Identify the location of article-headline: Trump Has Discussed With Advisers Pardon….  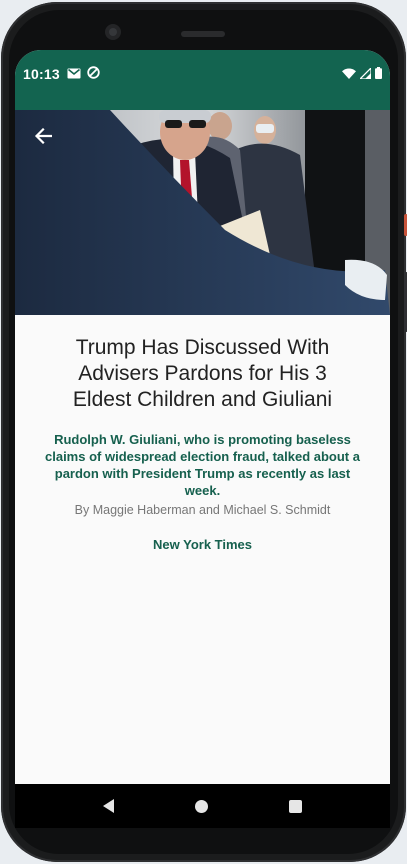
(202, 373).